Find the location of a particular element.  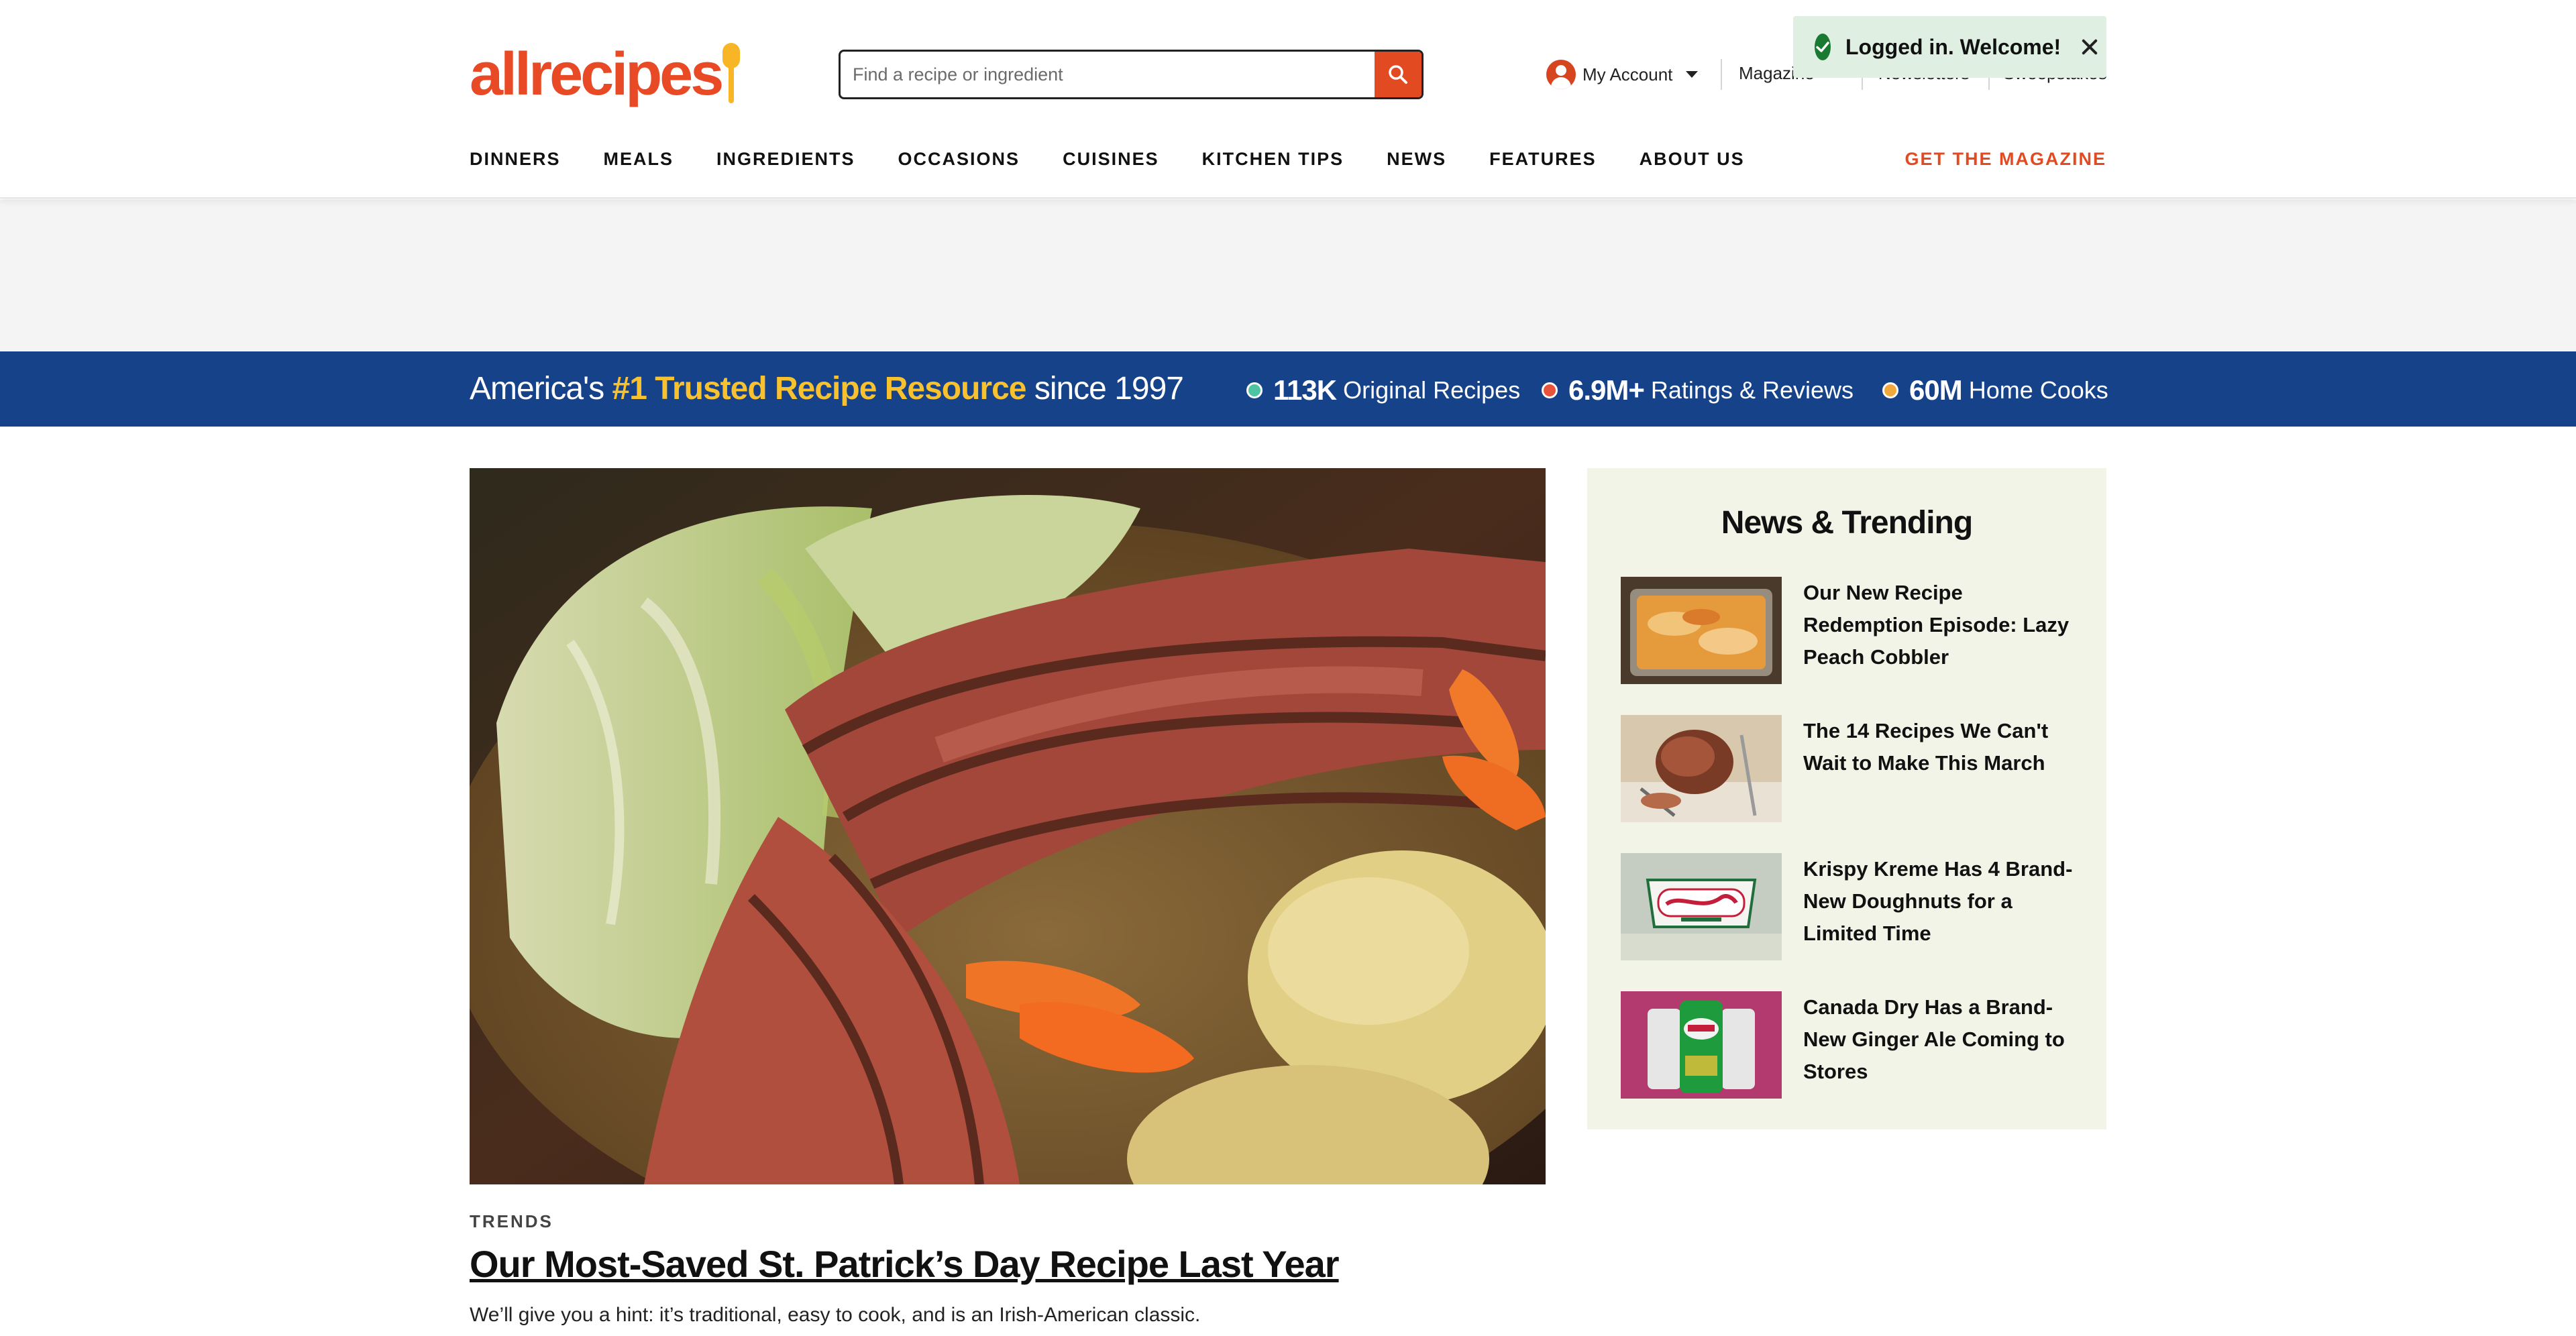

close-icon is located at coordinates (2081, 47).